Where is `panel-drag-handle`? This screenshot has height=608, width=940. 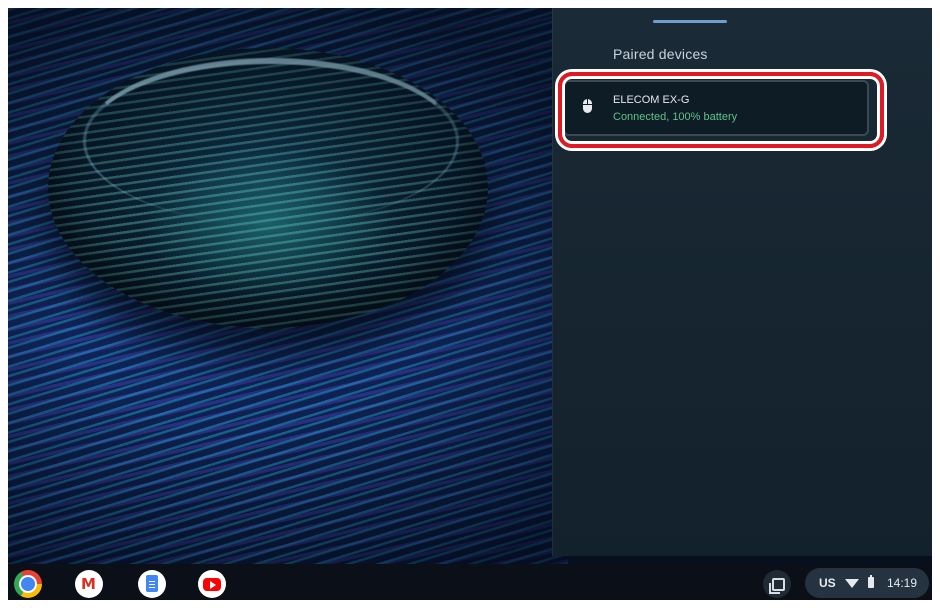
panel-drag-handle is located at coordinates (690, 21).